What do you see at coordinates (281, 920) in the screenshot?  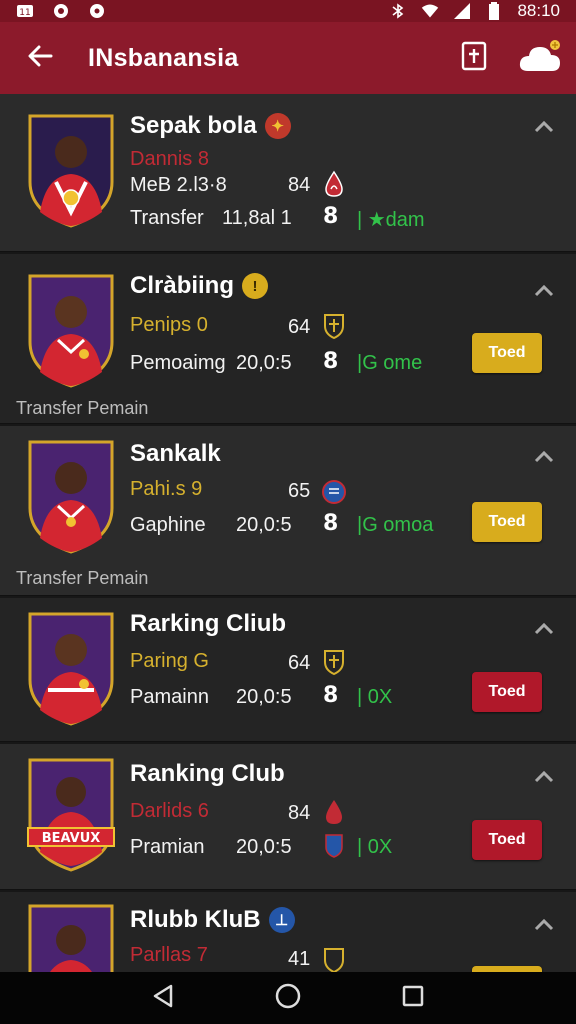 I see `pin-badge-icon: ⊥` at bounding box center [281, 920].